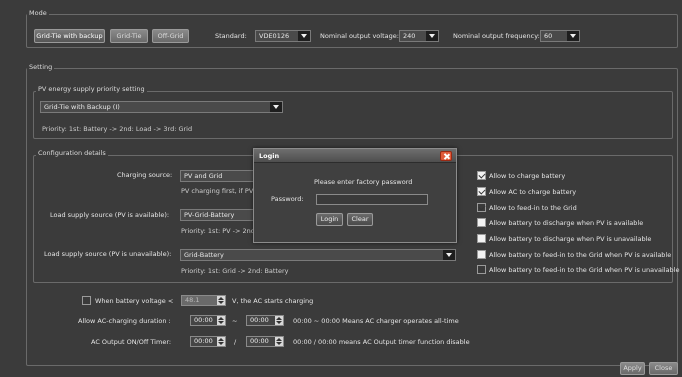 The image size is (682, 377). What do you see at coordinates (419, 36) in the screenshot?
I see `voltage-select: 240` at bounding box center [419, 36].